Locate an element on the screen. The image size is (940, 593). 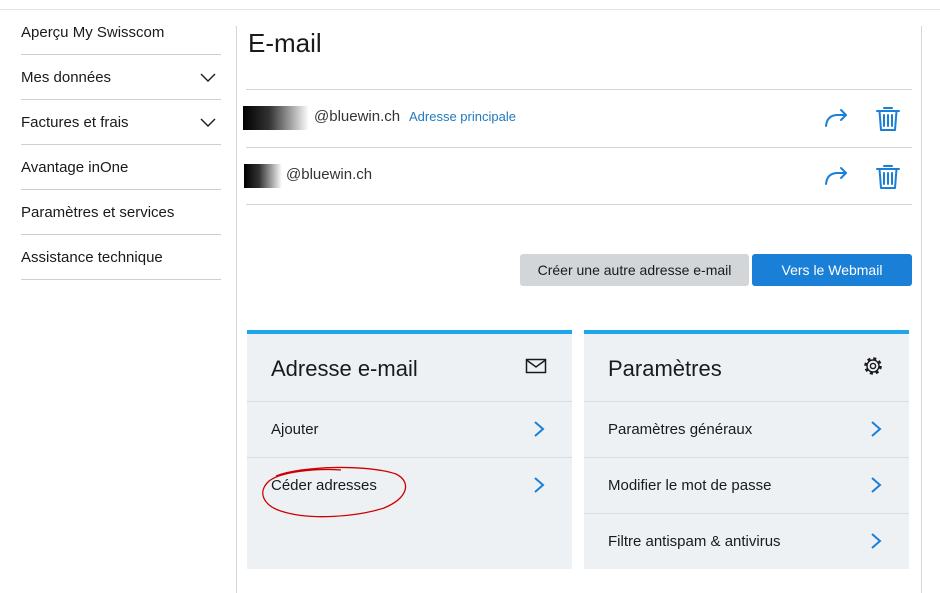
sidebar-item-settings-services: Paramètres et services is located at coordinates (121, 212).